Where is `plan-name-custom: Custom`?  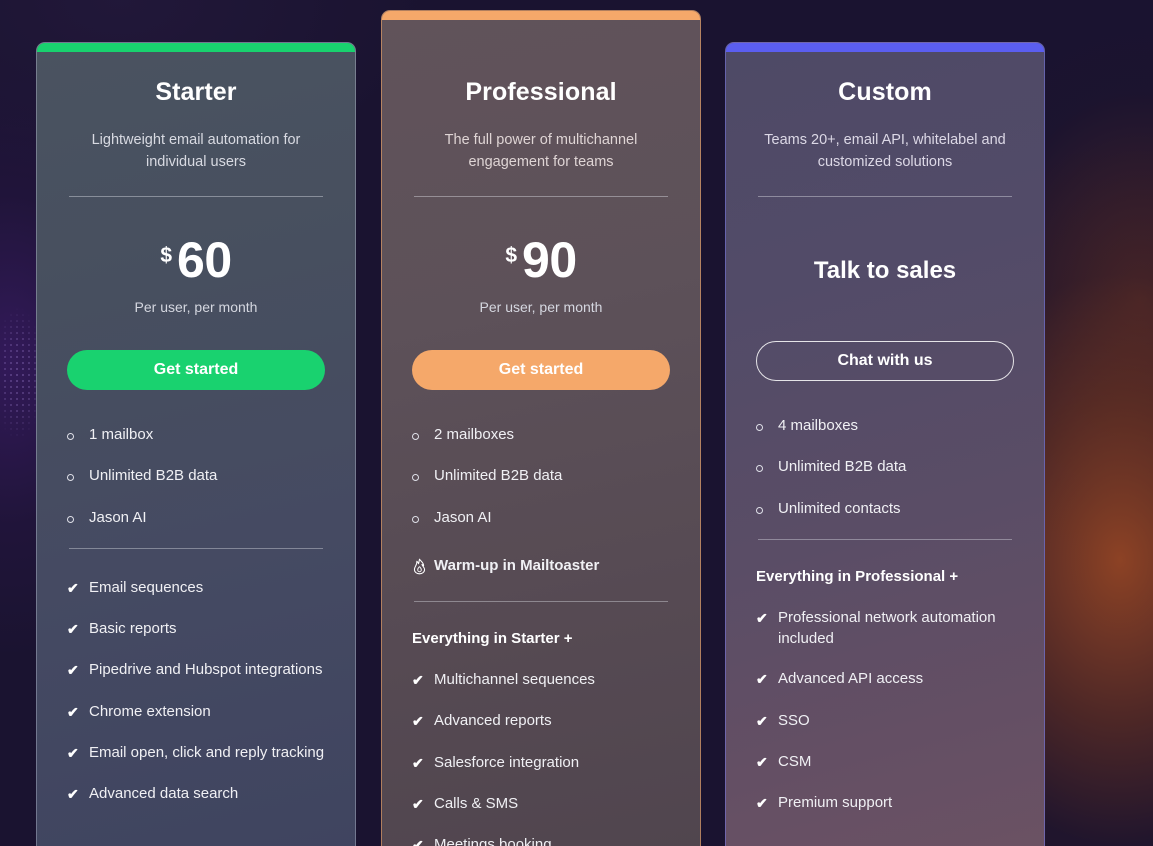
plan-name-custom: Custom is located at coordinates (885, 92).